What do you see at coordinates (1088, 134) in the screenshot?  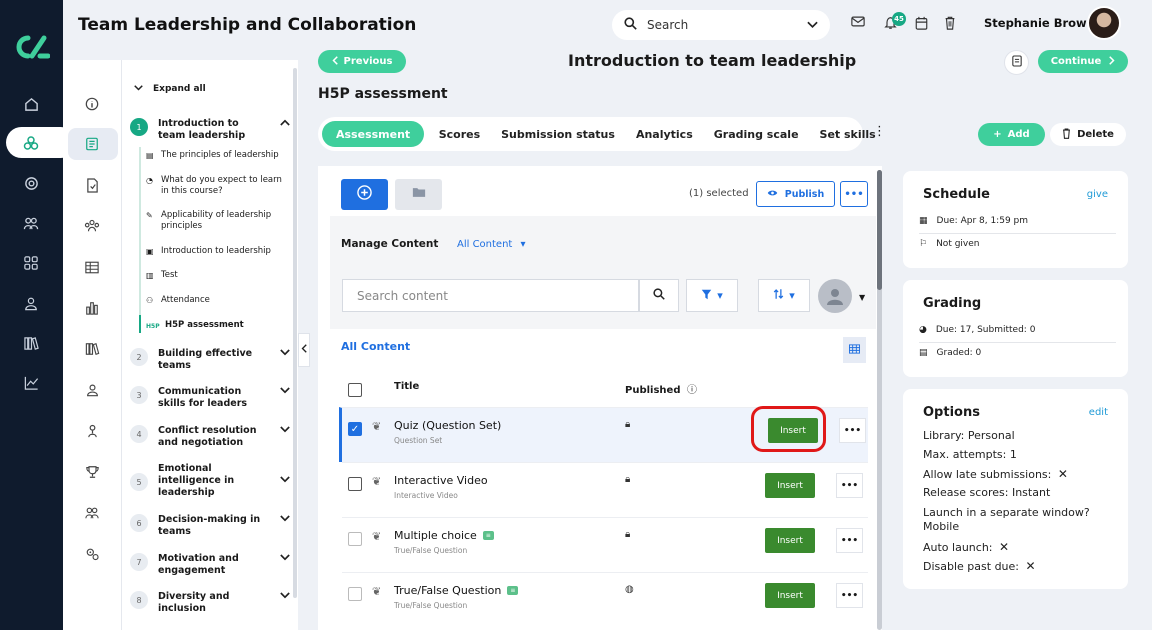 I see `delete-button: Delete` at bounding box center [1088, 134].